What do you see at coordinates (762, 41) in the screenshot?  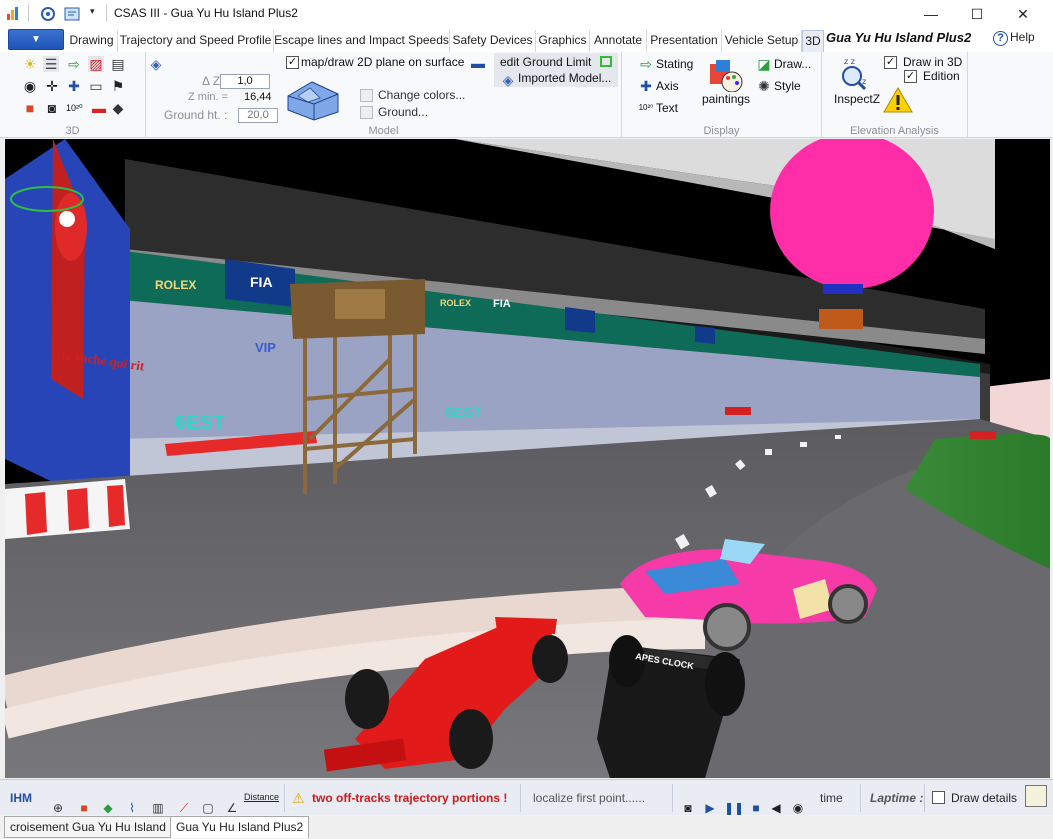 I see `tab-vehicle-setup: Vehicle Setup` at bounding box center [762, 41].